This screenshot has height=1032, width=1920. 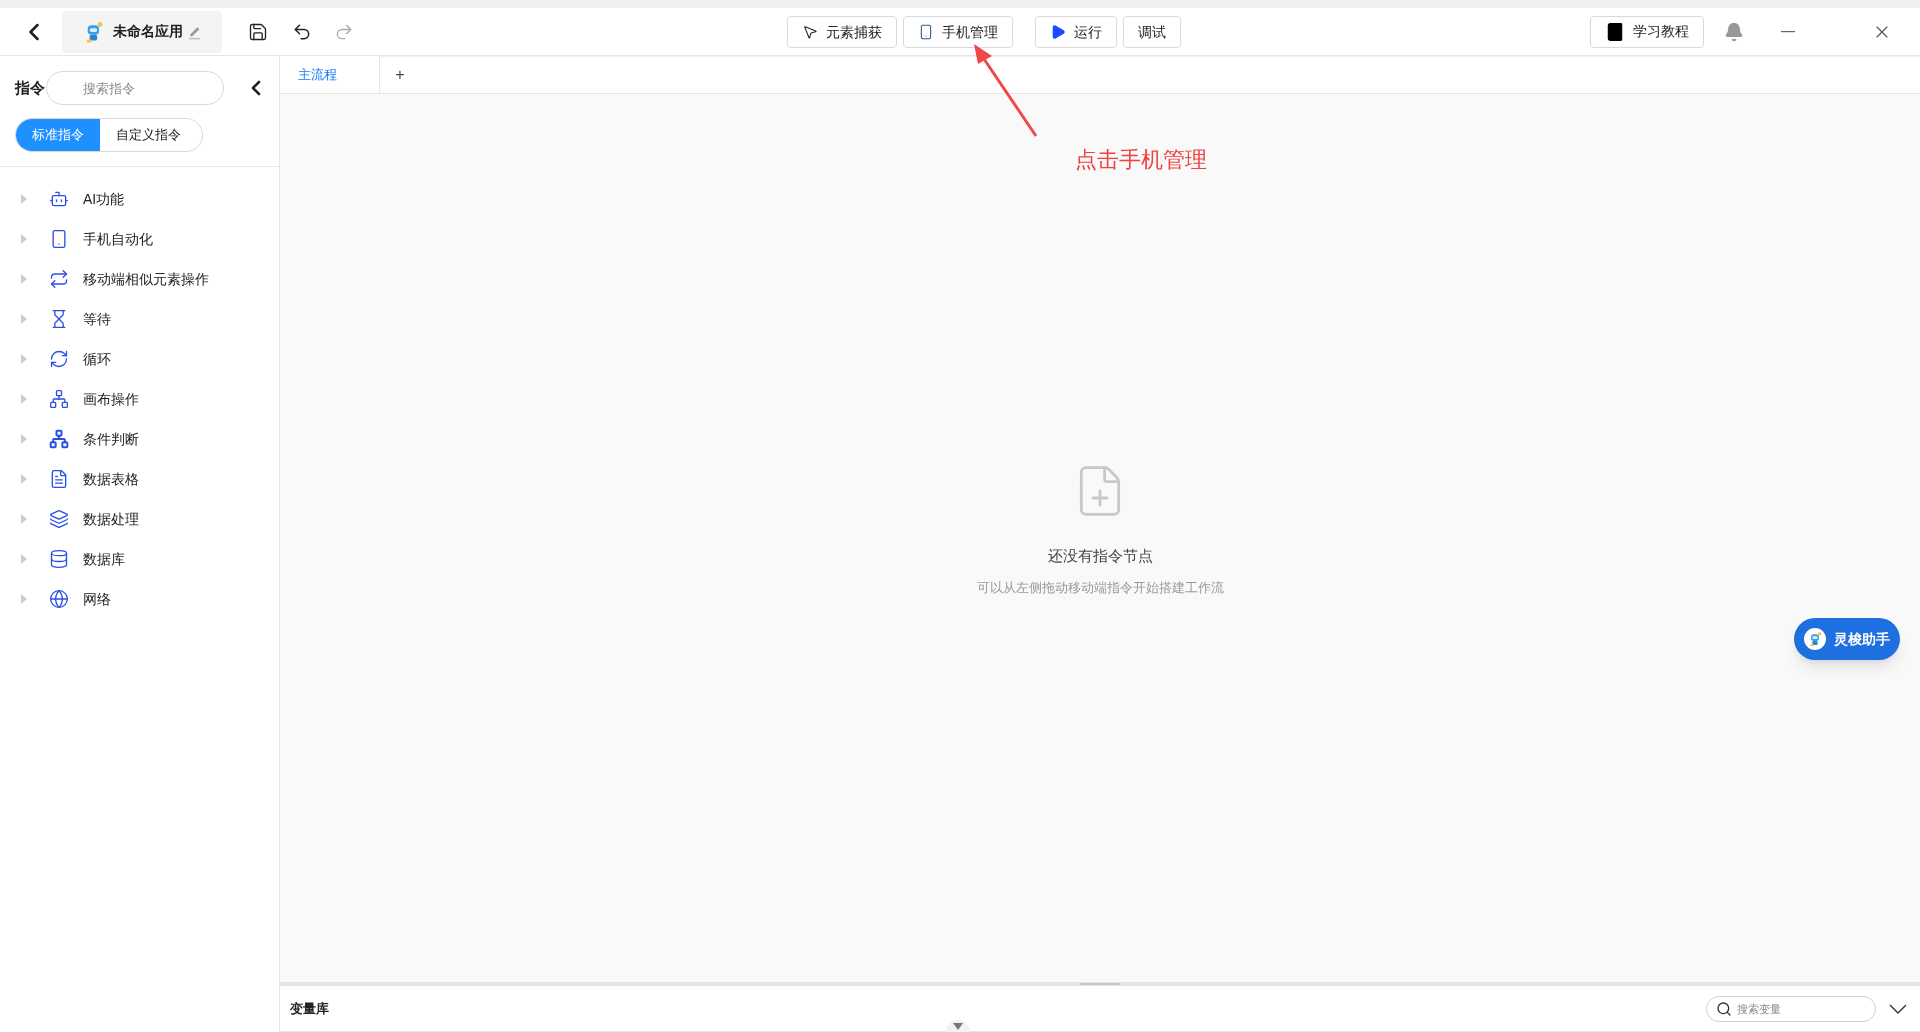 What do you see at coordinates (1076, 32) in the screenshot?
I see `toolbar-button: 运行` at bounding box center [1076, 32].